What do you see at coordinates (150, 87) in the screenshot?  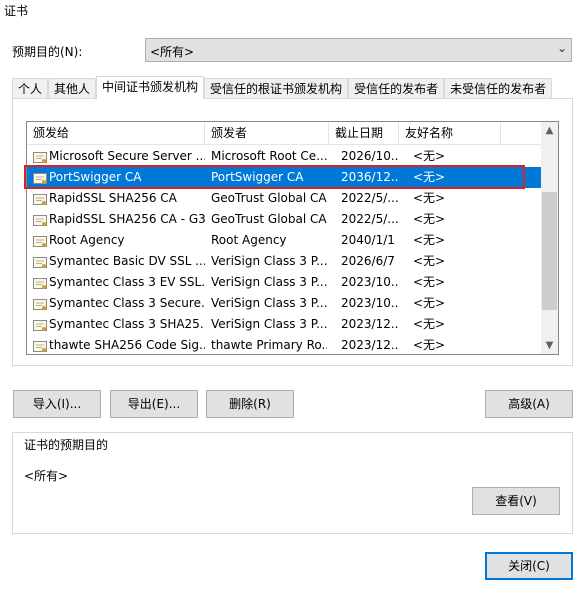 I see `tab-intermediate-ca: 中间证书颁发机构` at bounding box center [150, 87].